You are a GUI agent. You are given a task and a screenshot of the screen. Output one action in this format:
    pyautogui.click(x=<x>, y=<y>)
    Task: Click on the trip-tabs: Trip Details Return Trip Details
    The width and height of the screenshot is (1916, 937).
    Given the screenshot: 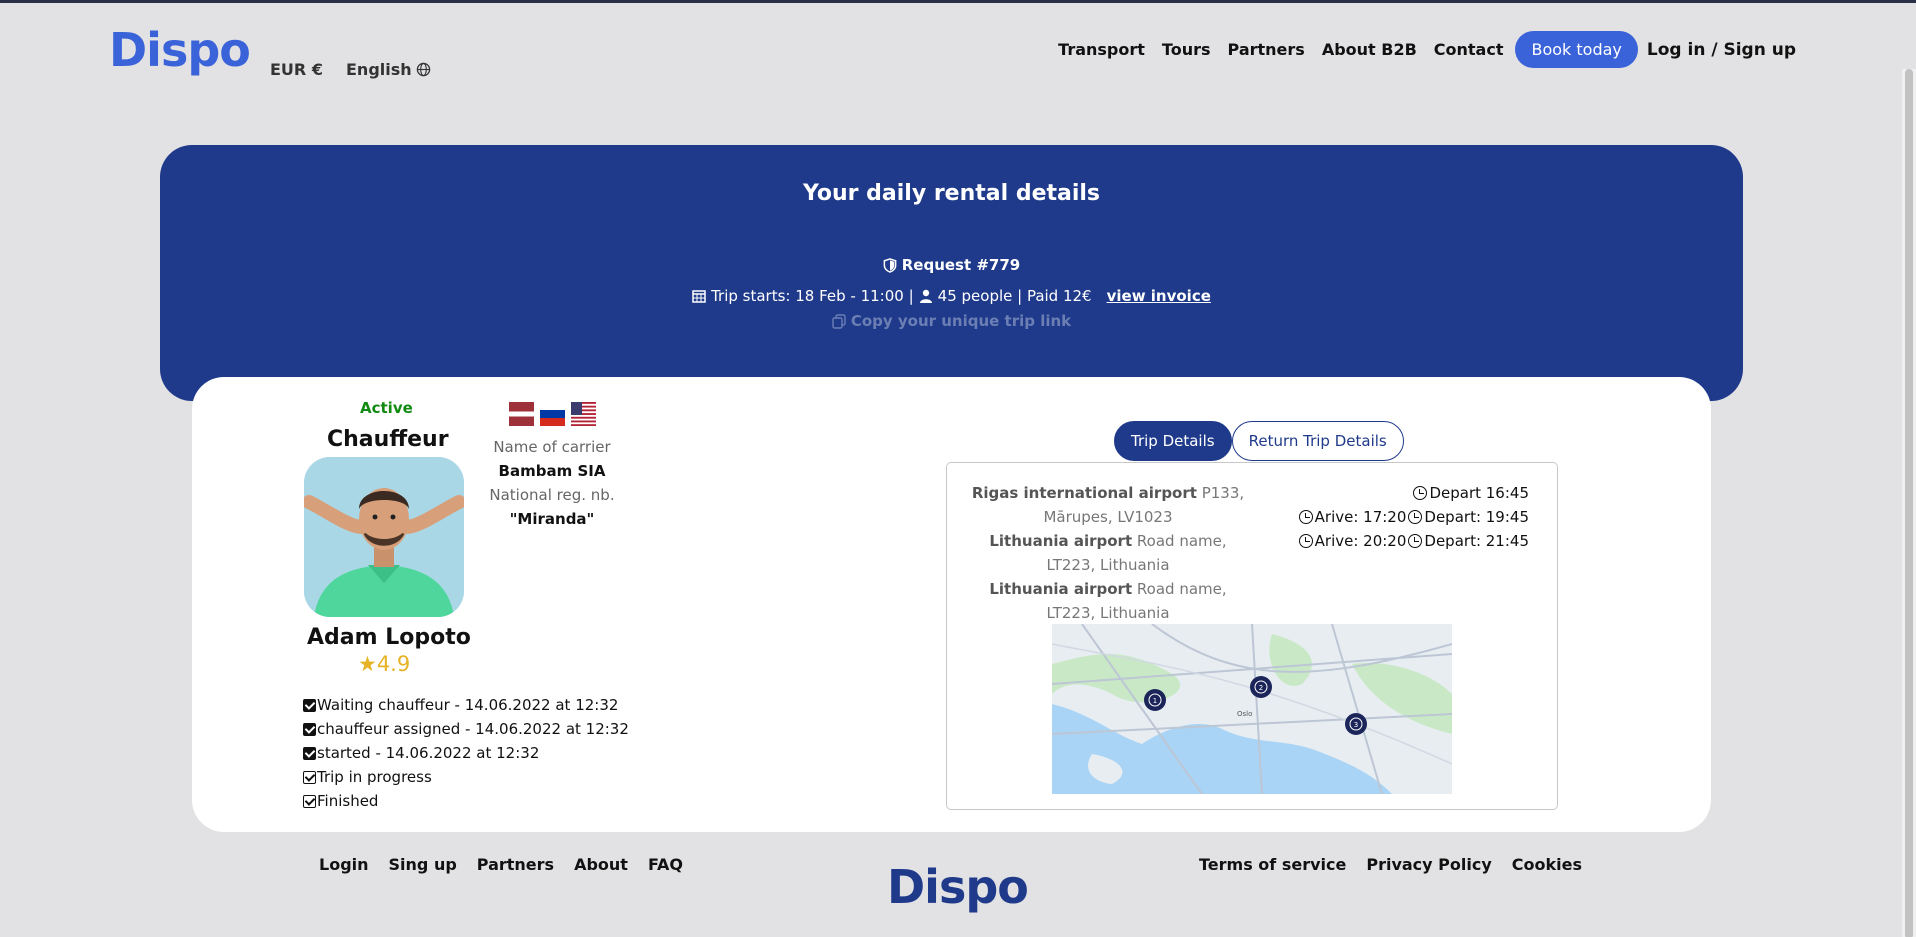 What is the action you would take?
    pyautogui.click(x=1259, y=441)
    